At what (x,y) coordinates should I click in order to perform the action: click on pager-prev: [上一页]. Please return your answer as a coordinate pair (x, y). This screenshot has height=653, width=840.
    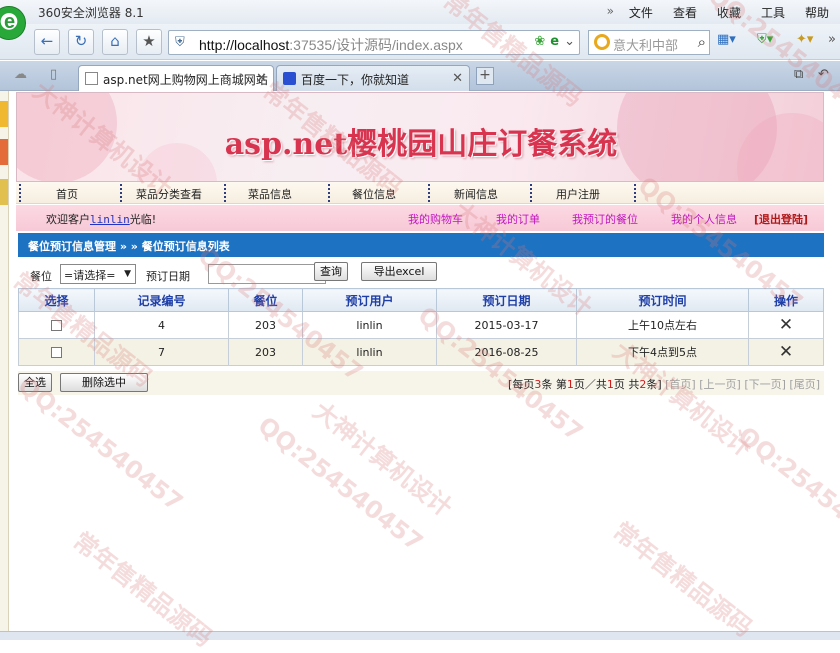
    Looking at the image, I should click on (720, 384).